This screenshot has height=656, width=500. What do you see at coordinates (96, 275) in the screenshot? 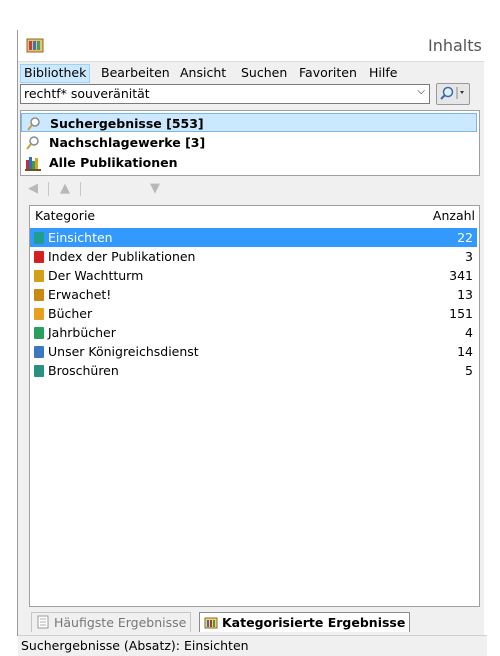
I see `row-category: Der Wachtturm` at bounding box center [96, 275].